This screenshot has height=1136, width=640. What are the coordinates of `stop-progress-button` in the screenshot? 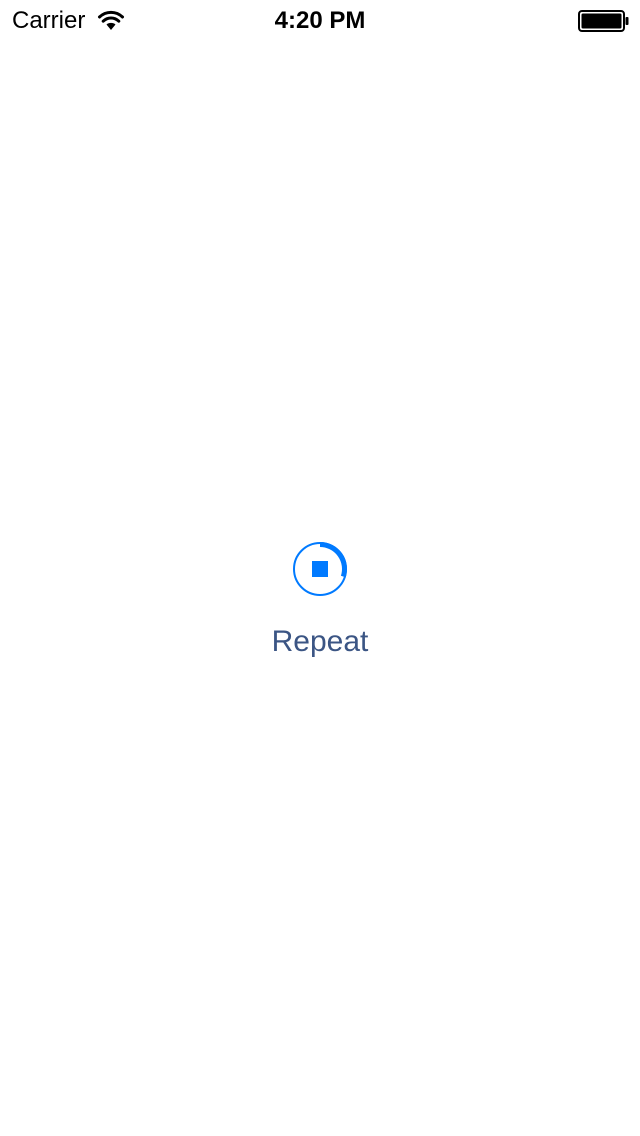 It's located at (320, 569).